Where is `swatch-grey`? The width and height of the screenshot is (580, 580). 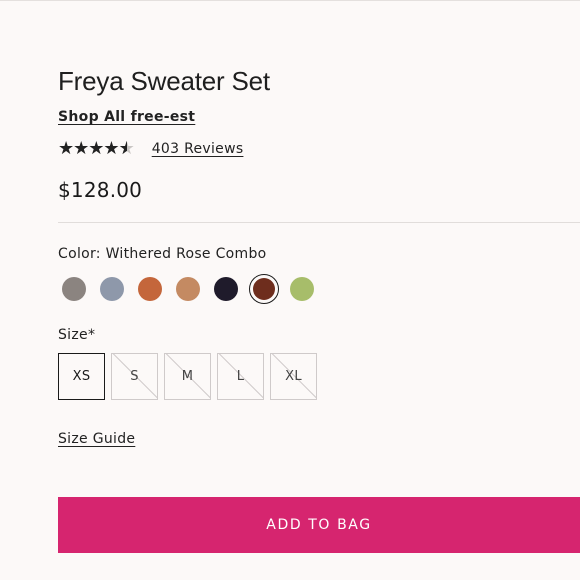
swatch-grey is located at coordinates (74, 289).